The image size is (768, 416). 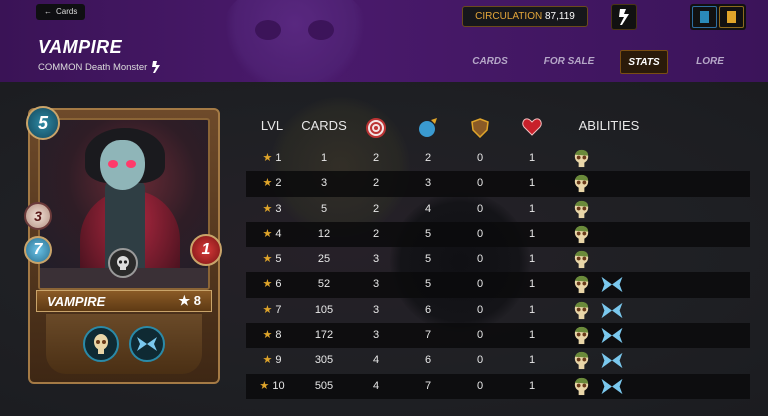 I want to click on cell-lvl: ★ 6, so click(x=272, y=284).